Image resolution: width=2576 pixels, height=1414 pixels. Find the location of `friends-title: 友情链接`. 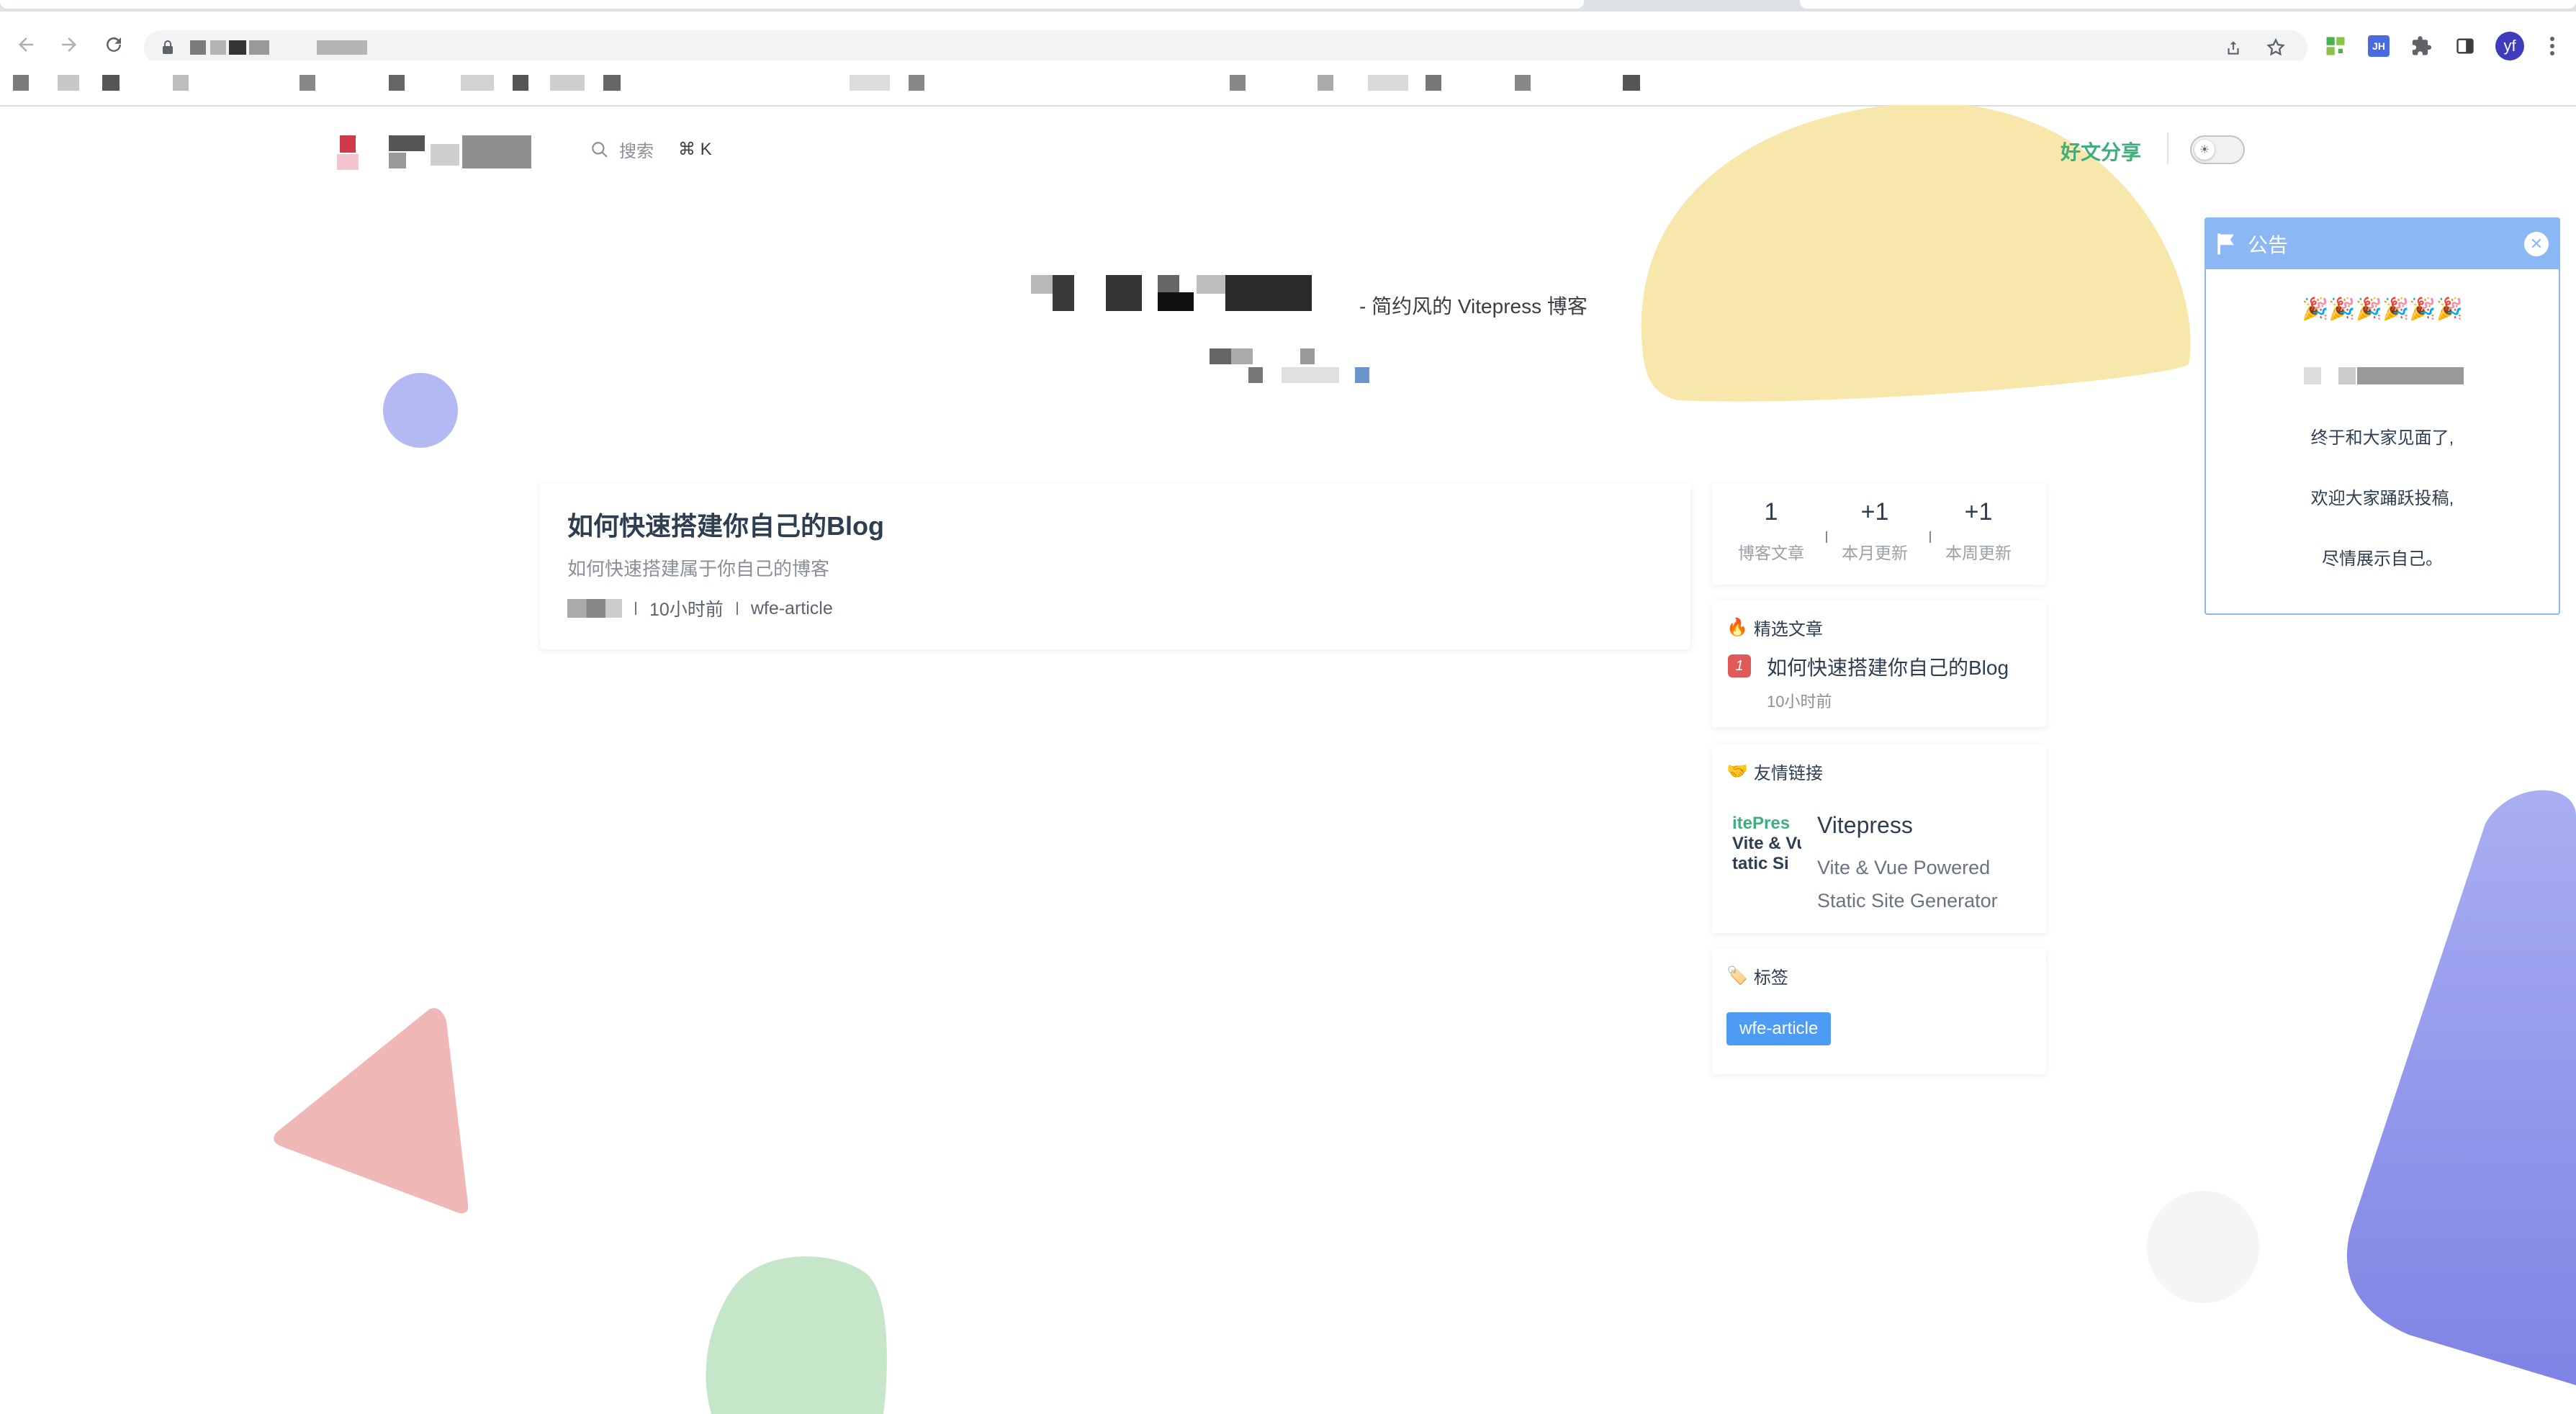

friends-title: 友情链接 is located at coordinates (1788, 774).